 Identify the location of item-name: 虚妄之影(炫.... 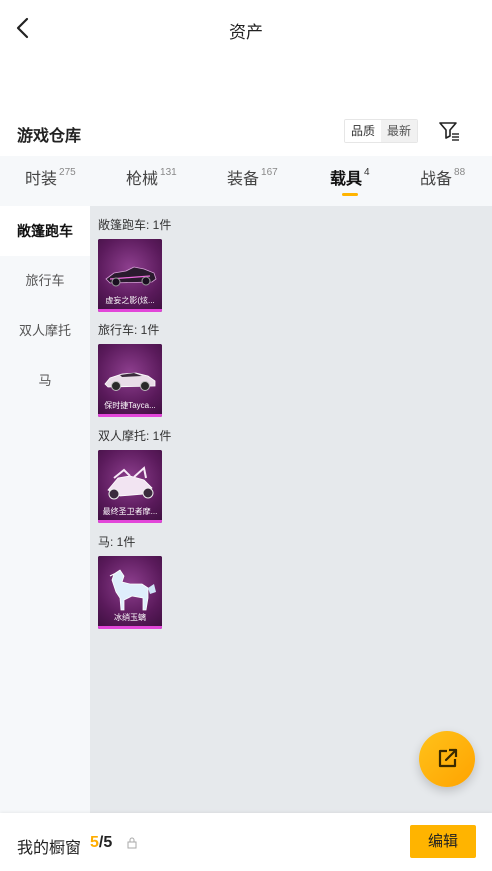
(130, 300).